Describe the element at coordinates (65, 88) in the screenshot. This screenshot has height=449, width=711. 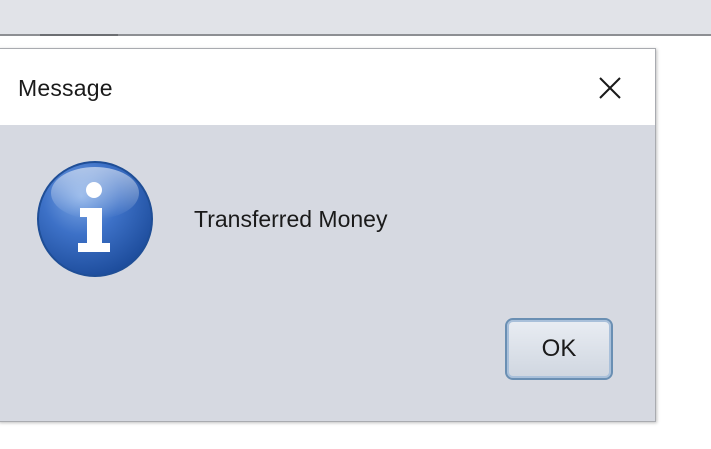
I see `dialog-title: Message` at that location.